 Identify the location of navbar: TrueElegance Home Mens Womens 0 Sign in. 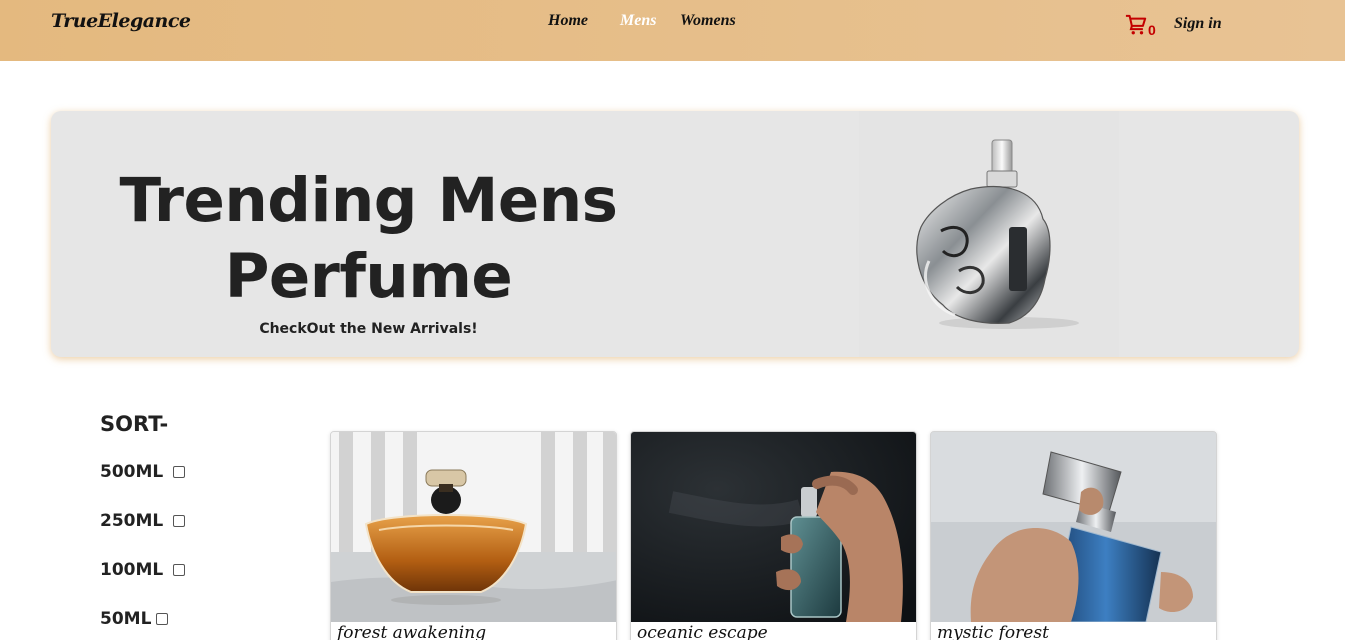
(672, 30).